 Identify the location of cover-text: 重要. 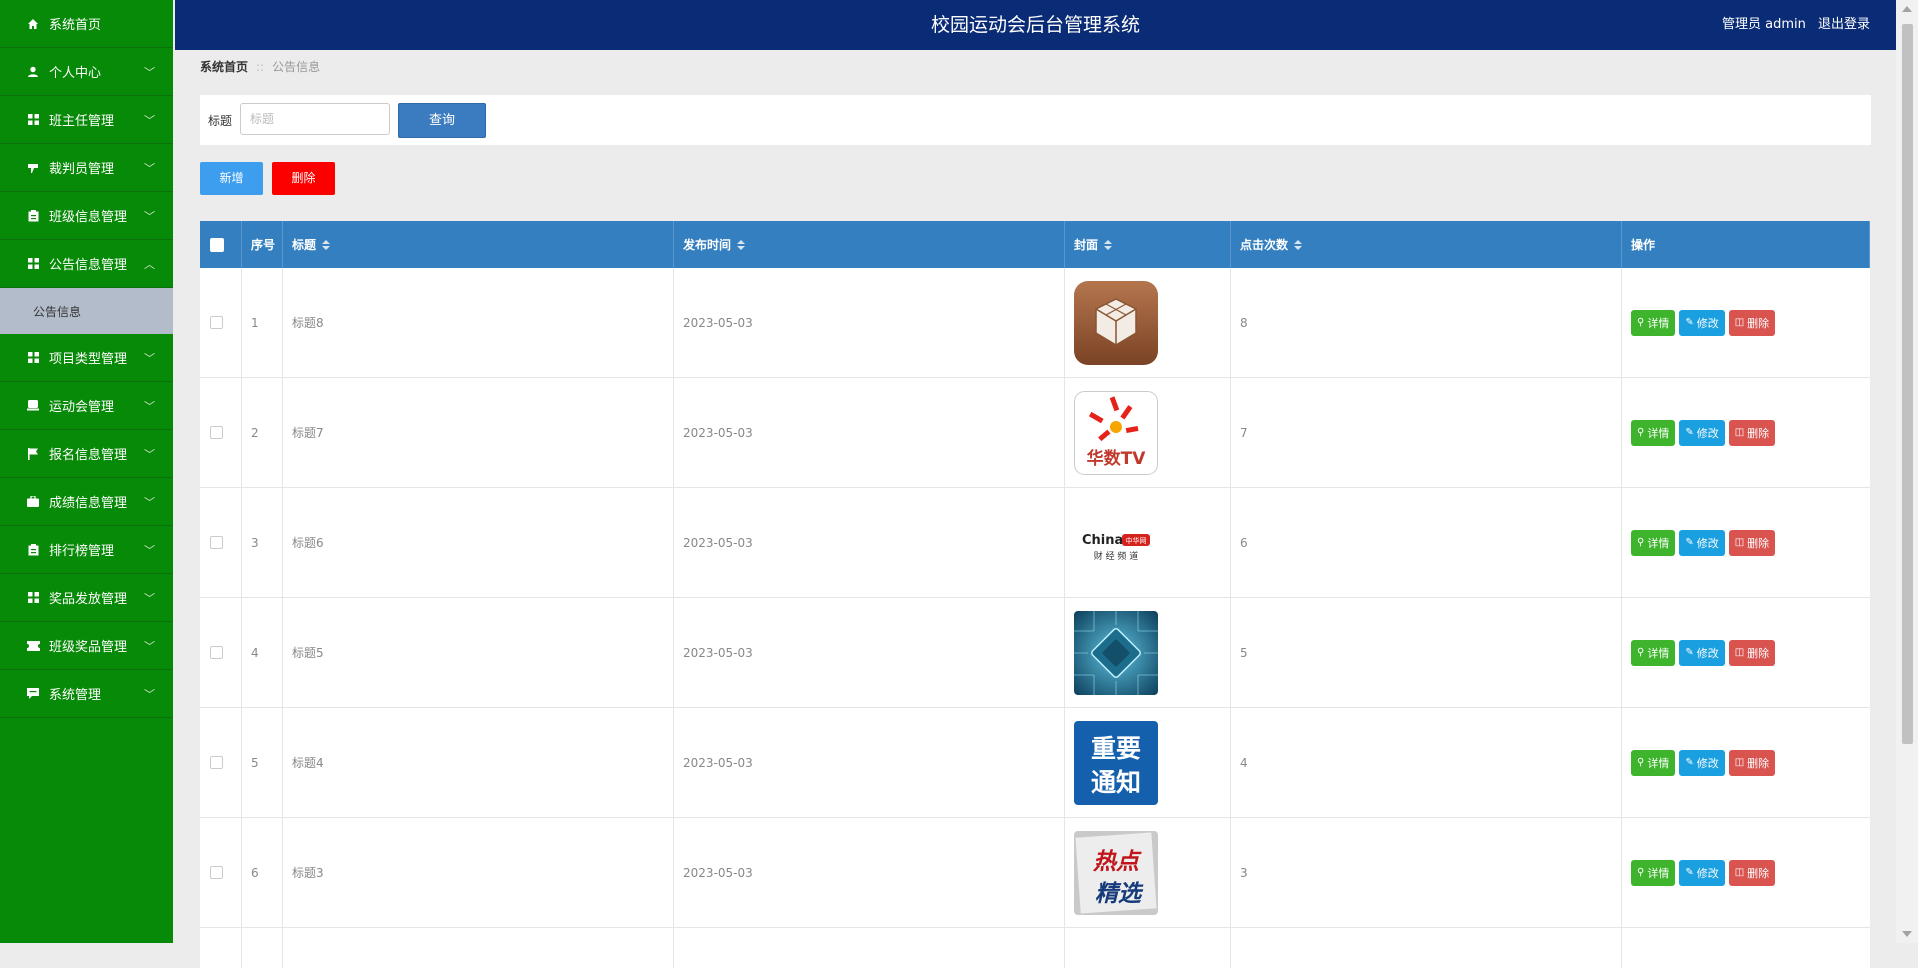
(1116, 748).